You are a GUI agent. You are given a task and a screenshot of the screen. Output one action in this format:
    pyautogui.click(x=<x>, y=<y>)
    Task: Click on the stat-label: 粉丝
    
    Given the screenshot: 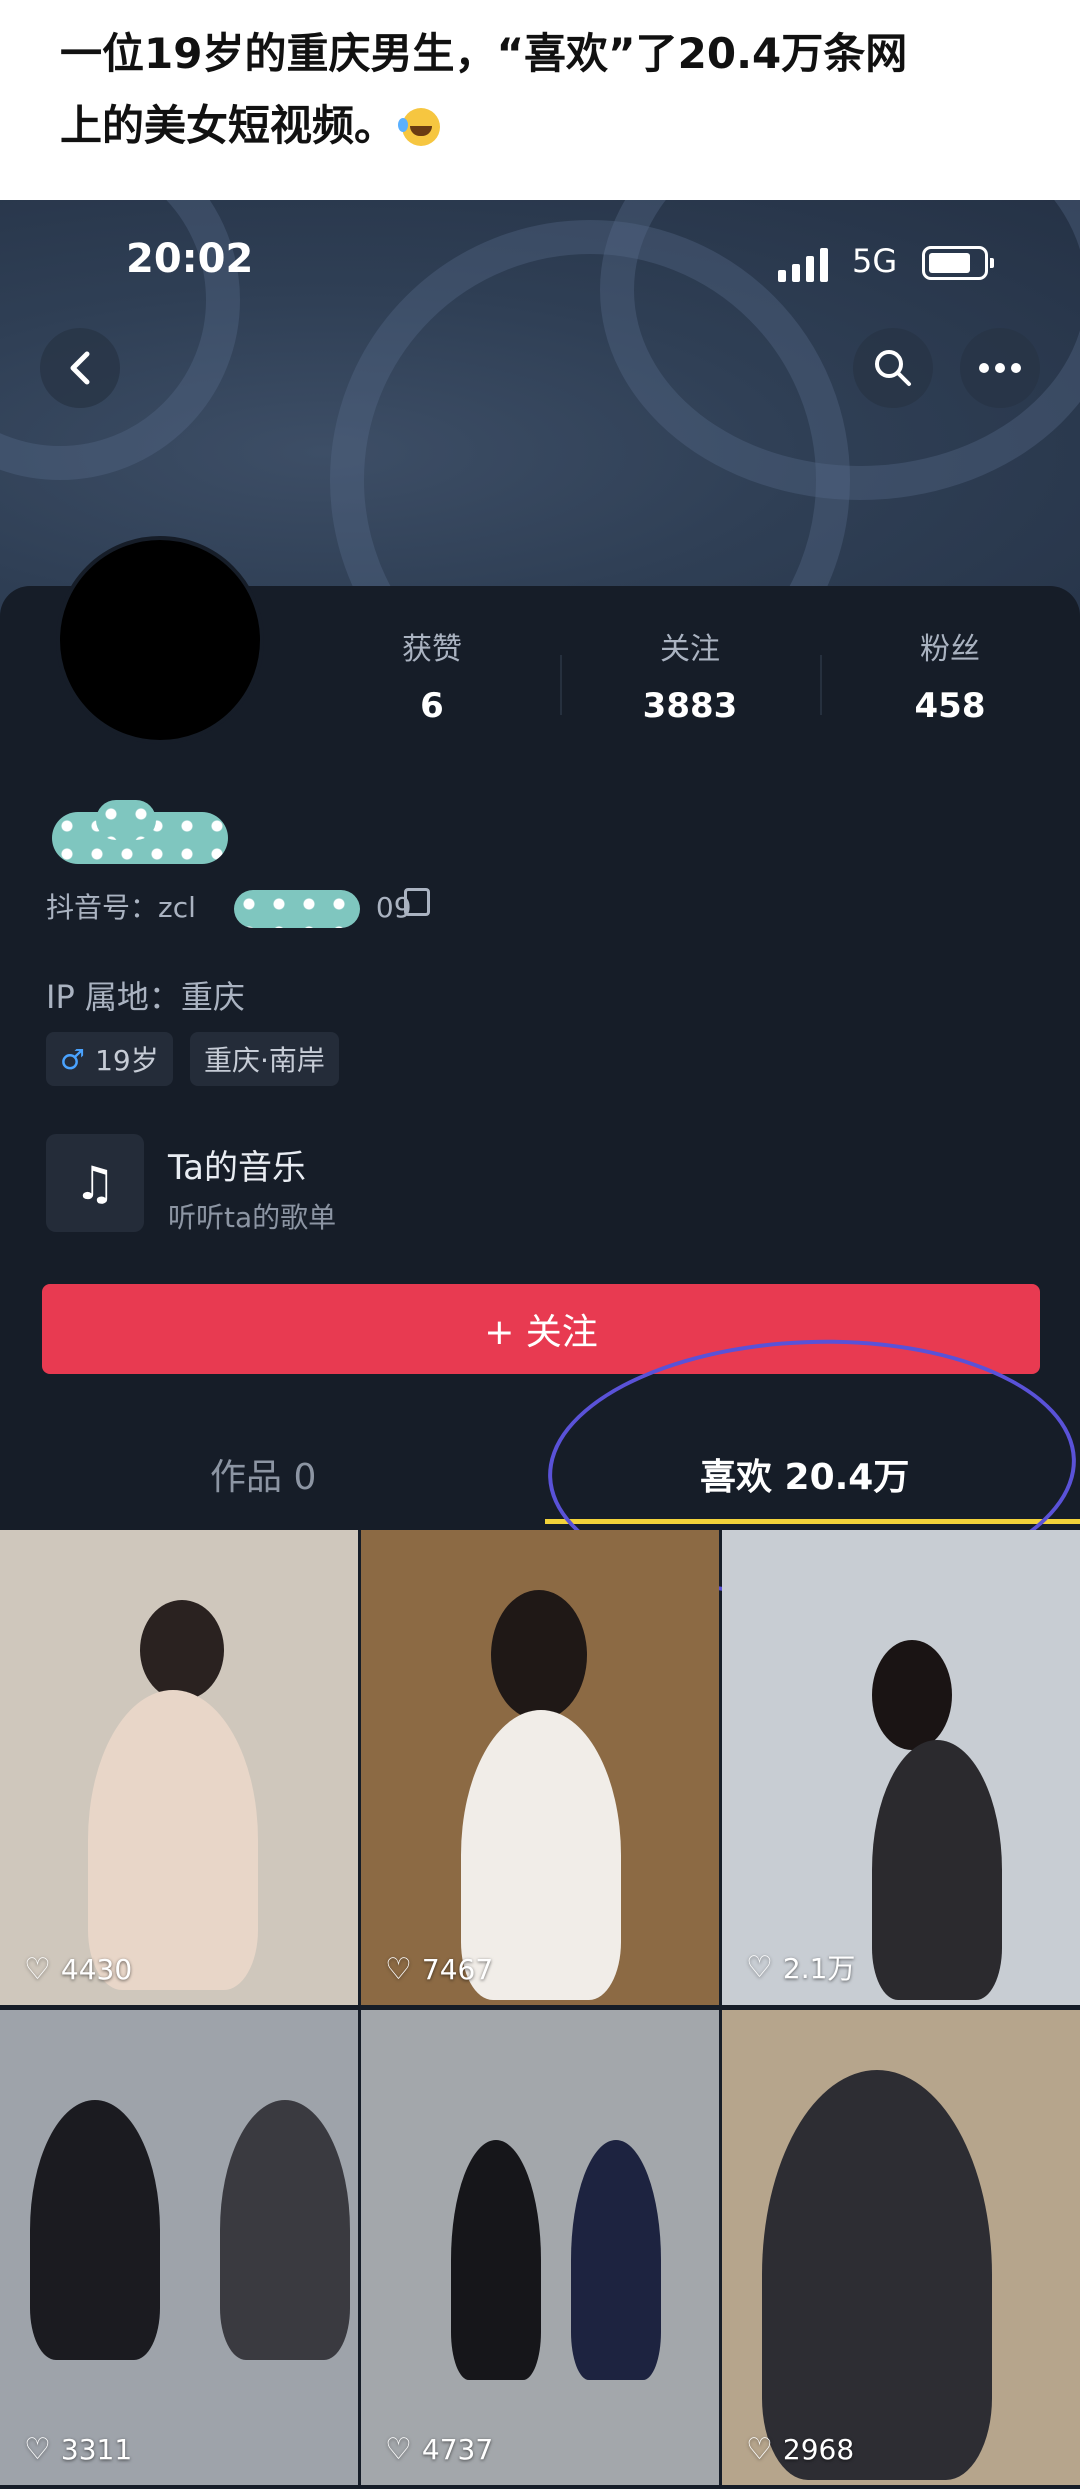 What is the action you would take?
    pyautogui.click(x=950, y=649)
    